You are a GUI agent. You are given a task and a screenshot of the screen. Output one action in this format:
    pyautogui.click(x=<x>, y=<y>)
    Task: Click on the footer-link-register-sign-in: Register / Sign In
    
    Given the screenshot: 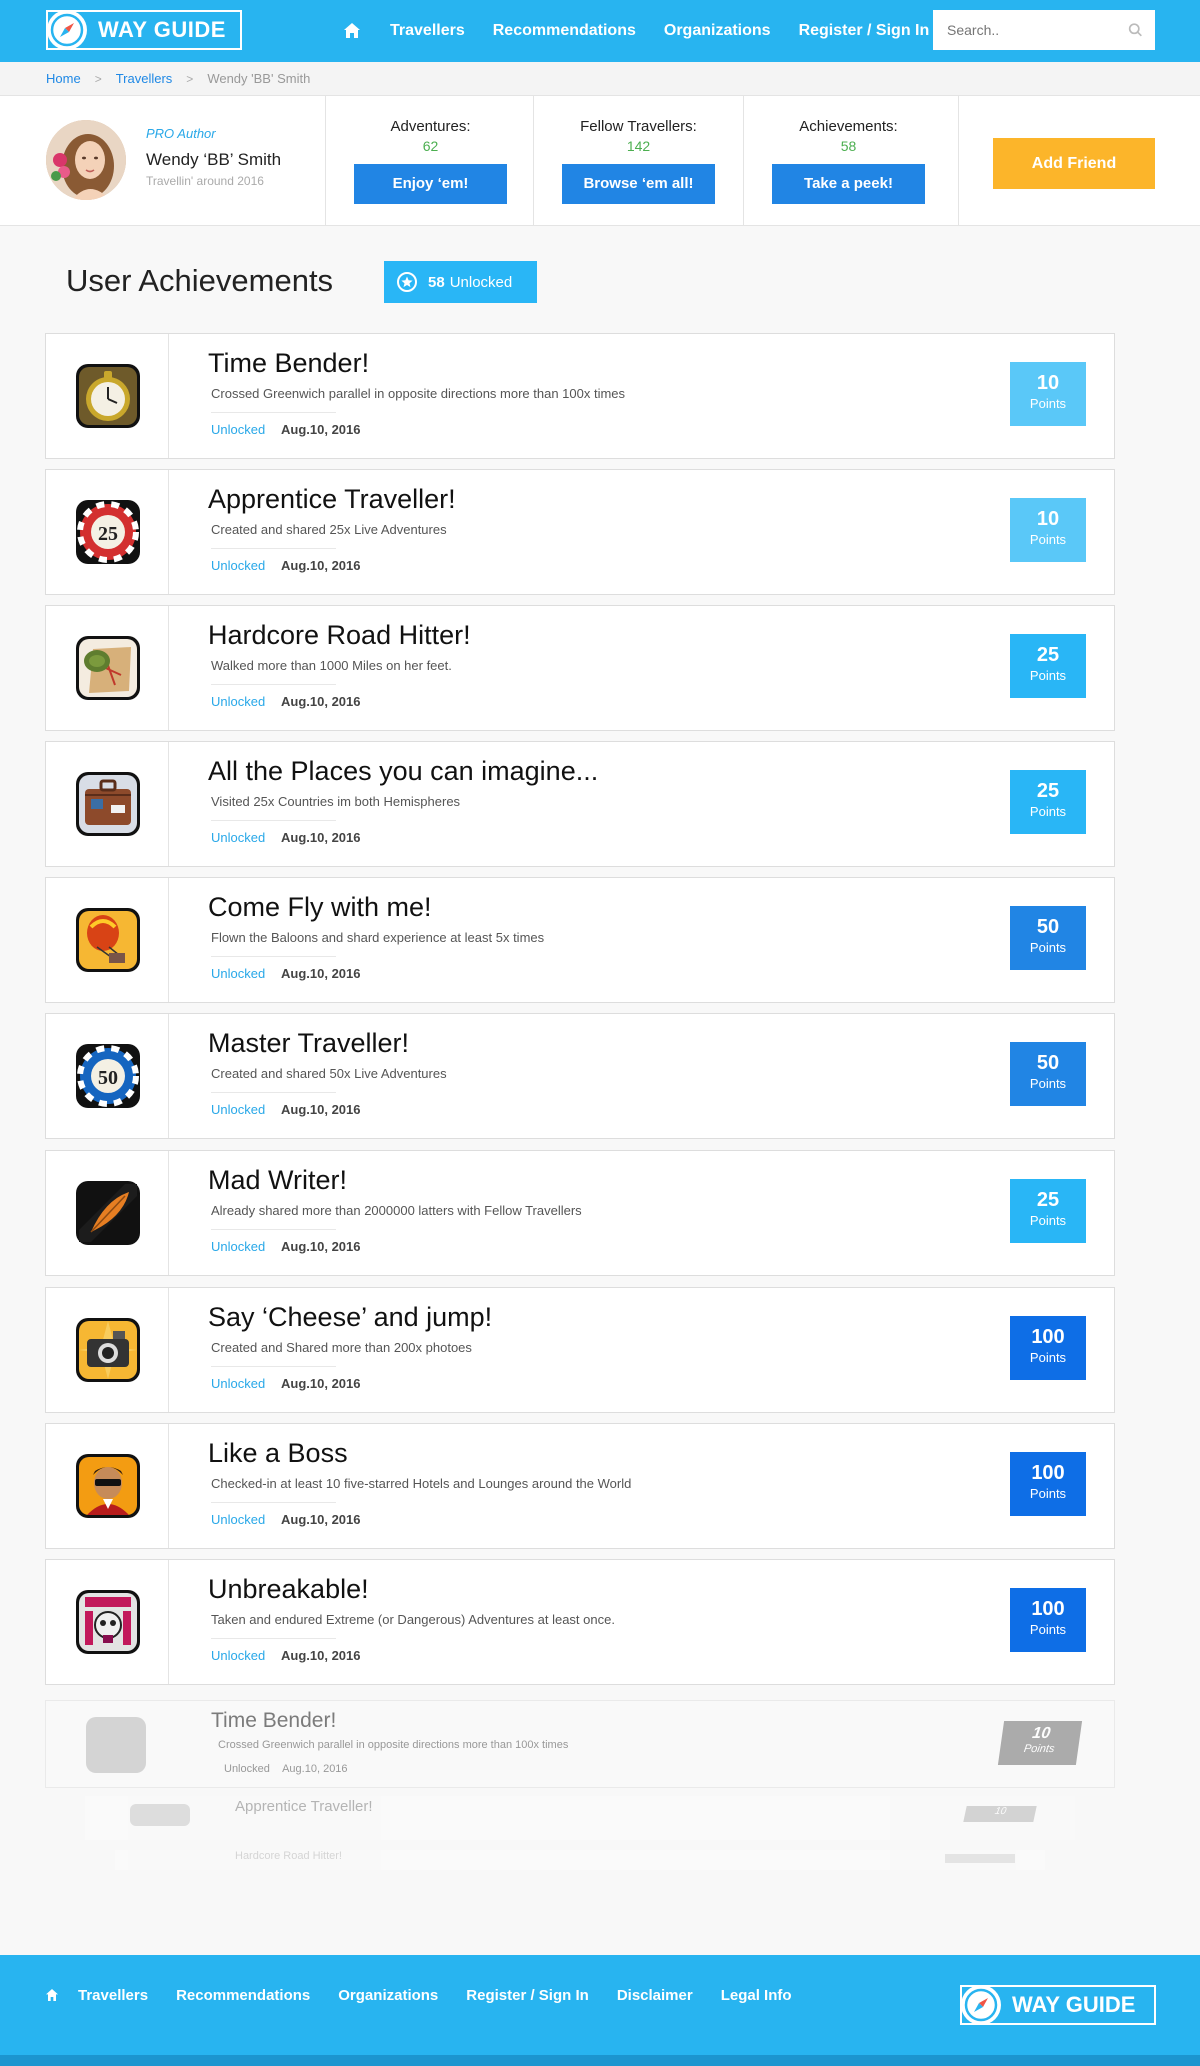 What is the action you would take?
    pyautogui.click(x=527, y=1995)
    